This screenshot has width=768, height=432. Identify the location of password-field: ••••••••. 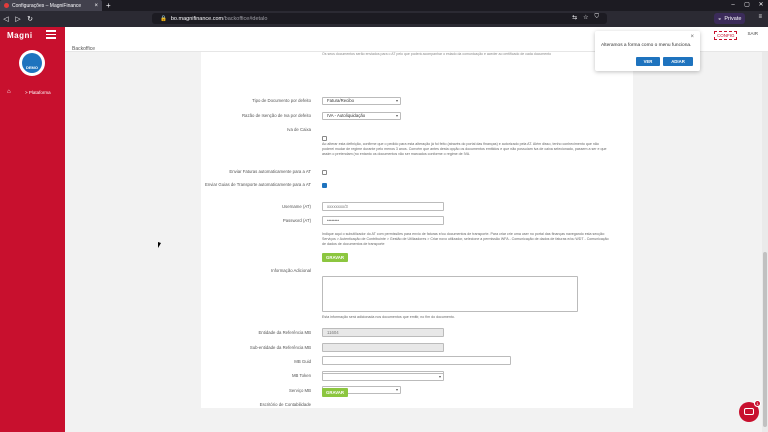
(383, 220).